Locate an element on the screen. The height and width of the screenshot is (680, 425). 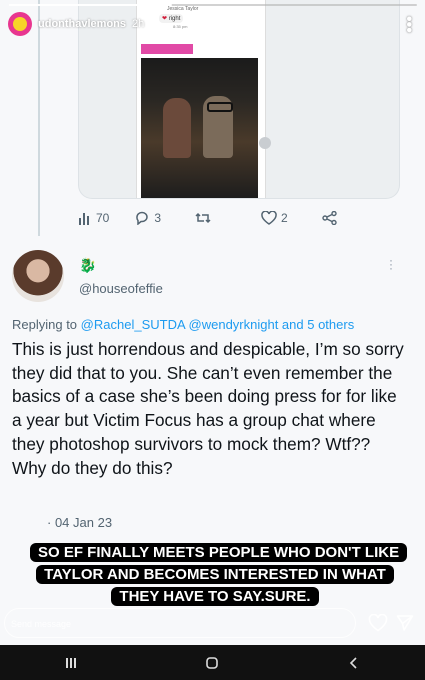
story-avatar is located at coordinates (20, 24).